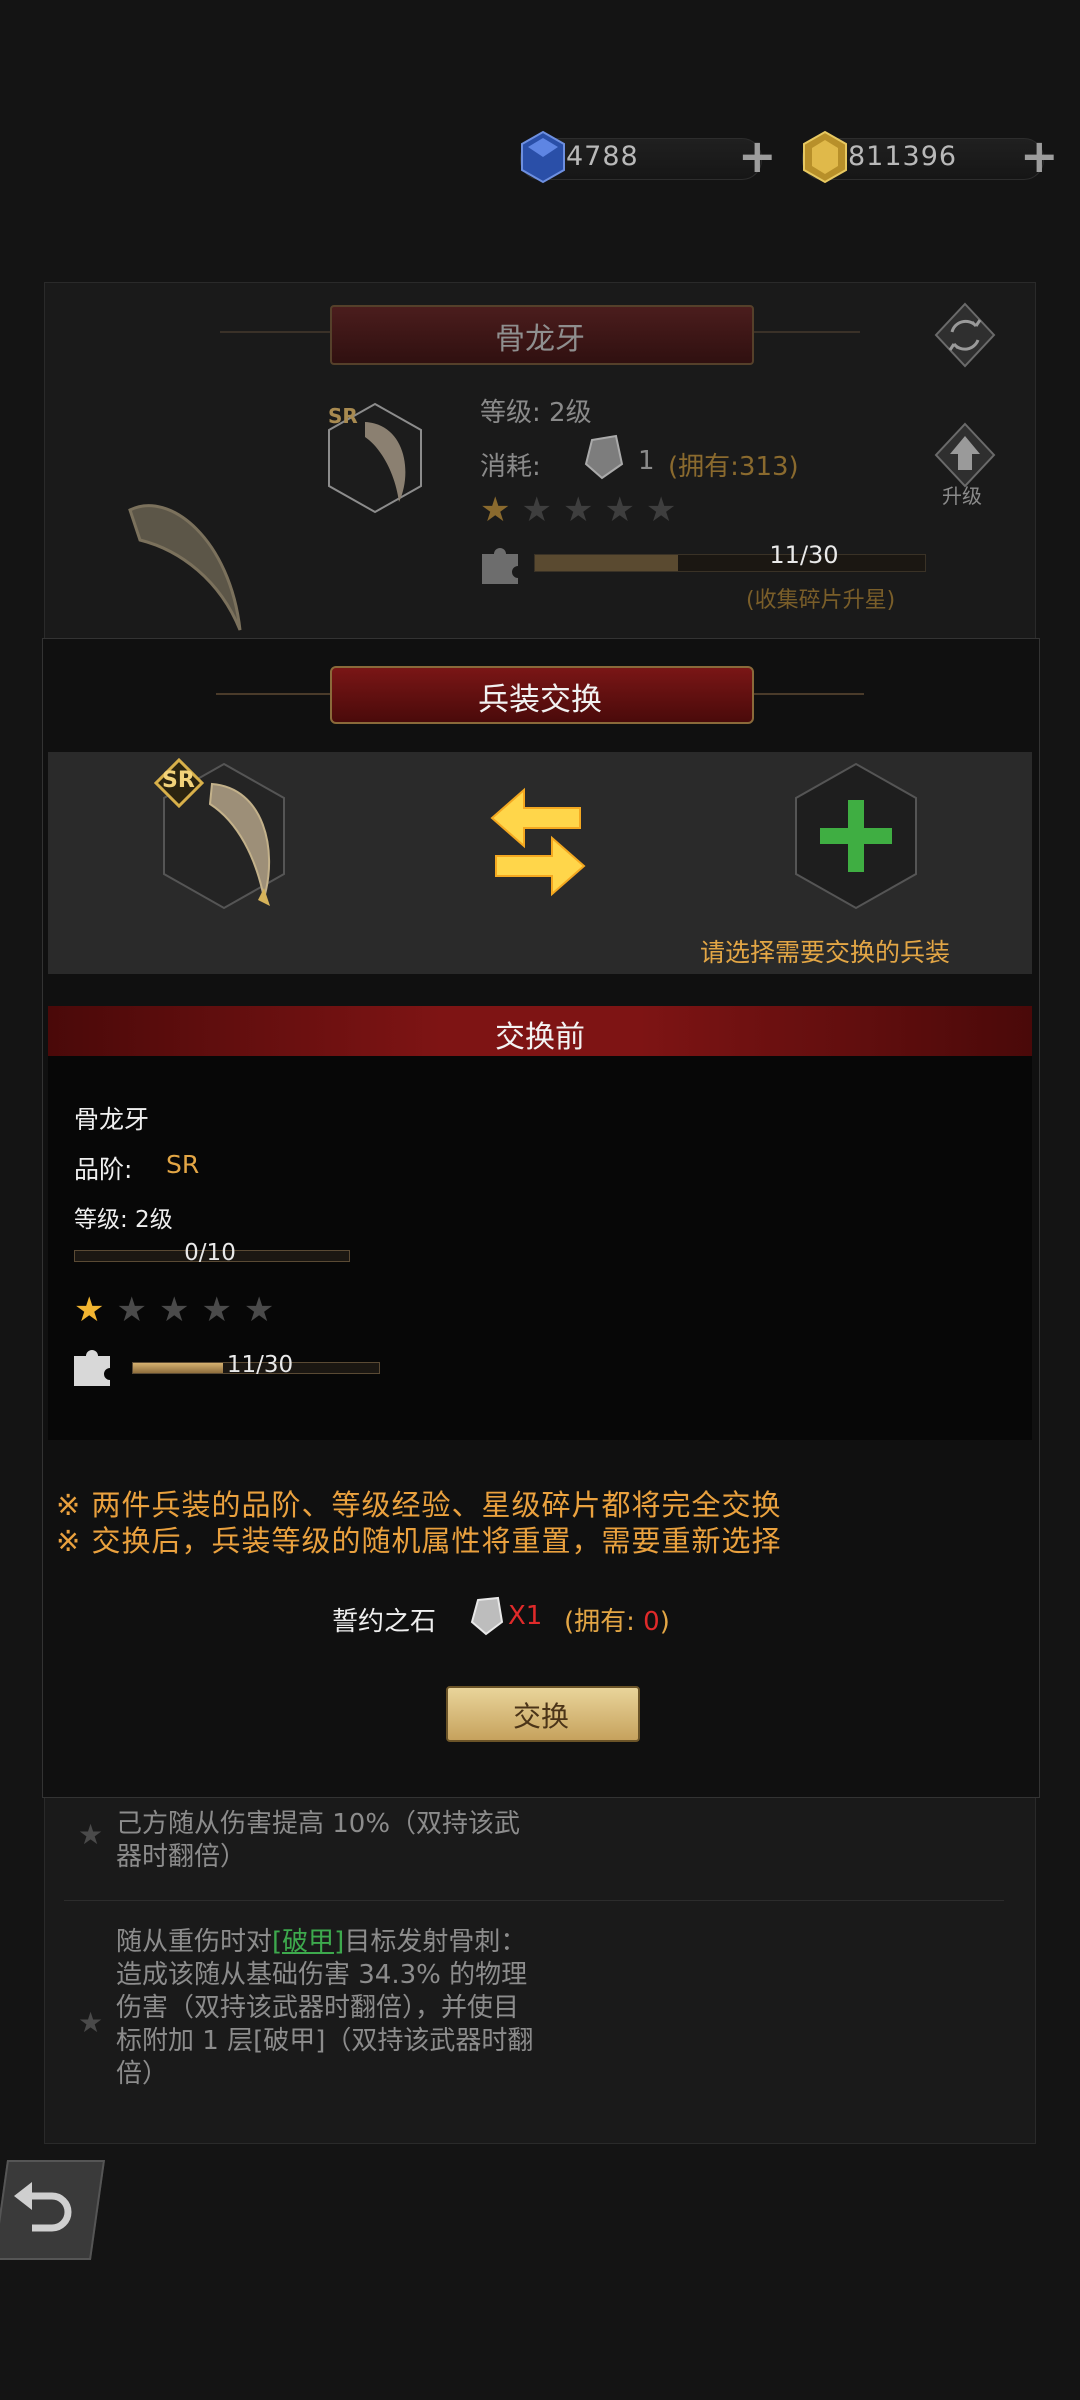  What do you see at coordinates (604, 457) in the screenshot?
I see `stone-icon` at bounding box center [604, 457].